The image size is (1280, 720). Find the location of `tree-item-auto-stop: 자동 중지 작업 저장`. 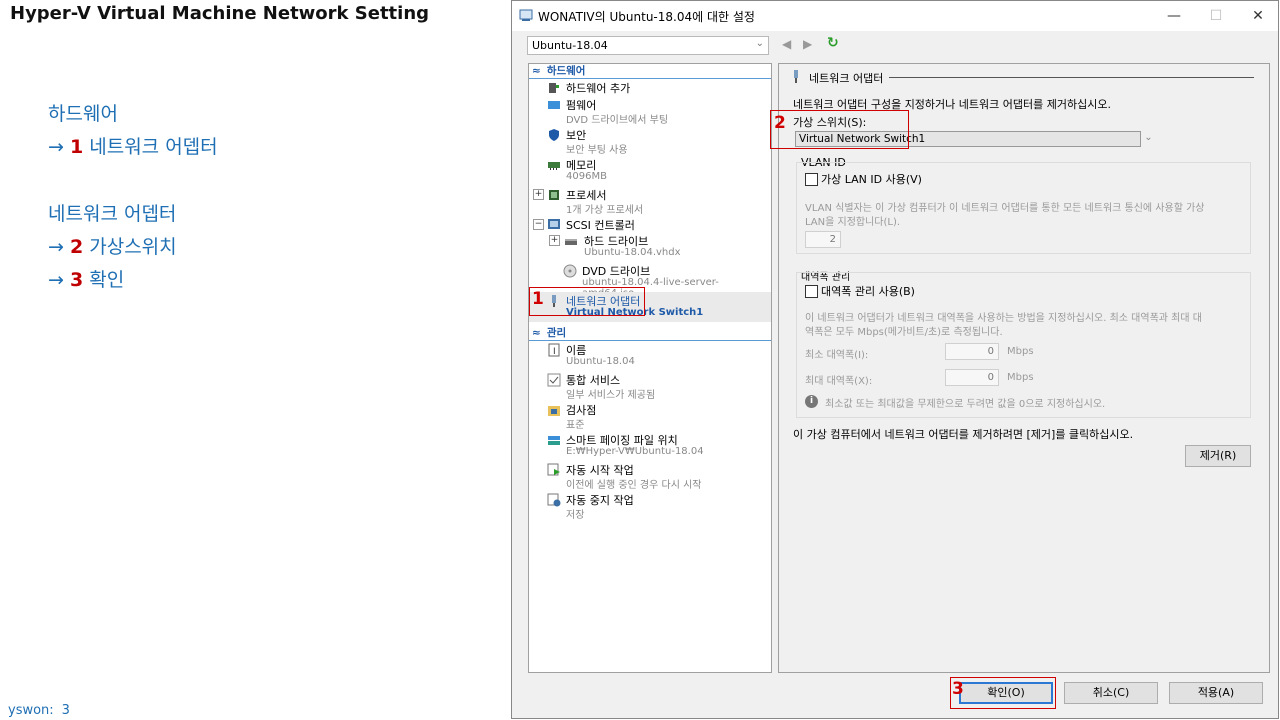

tree-item-auto-stop: 자동 중지 작업 저장 is located at coordinates (650, 506).